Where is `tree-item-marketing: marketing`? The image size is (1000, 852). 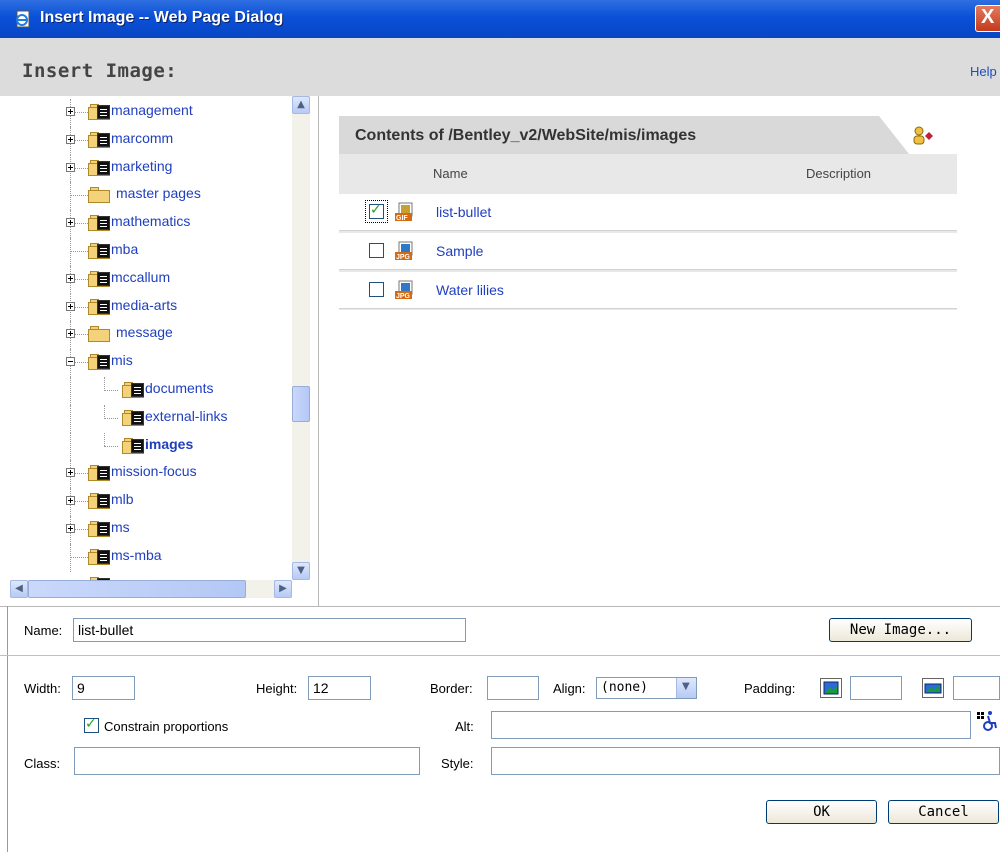
tree-item-marketing: marketing is located at coordinates (151, 168).